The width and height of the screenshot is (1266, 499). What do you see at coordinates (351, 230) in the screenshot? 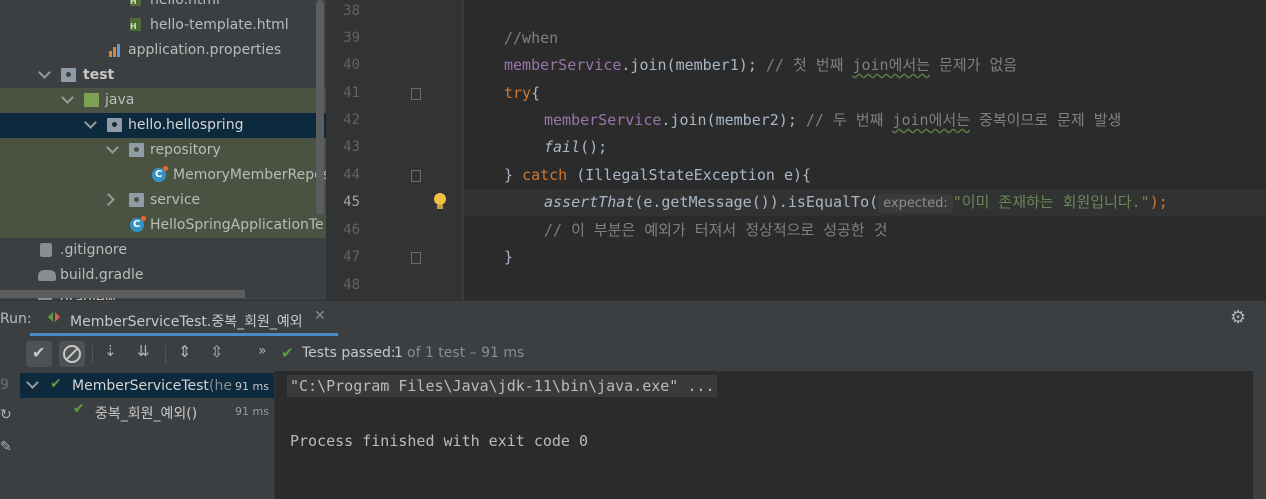
I see `line-number: 46` at bounding box center [351, 230].